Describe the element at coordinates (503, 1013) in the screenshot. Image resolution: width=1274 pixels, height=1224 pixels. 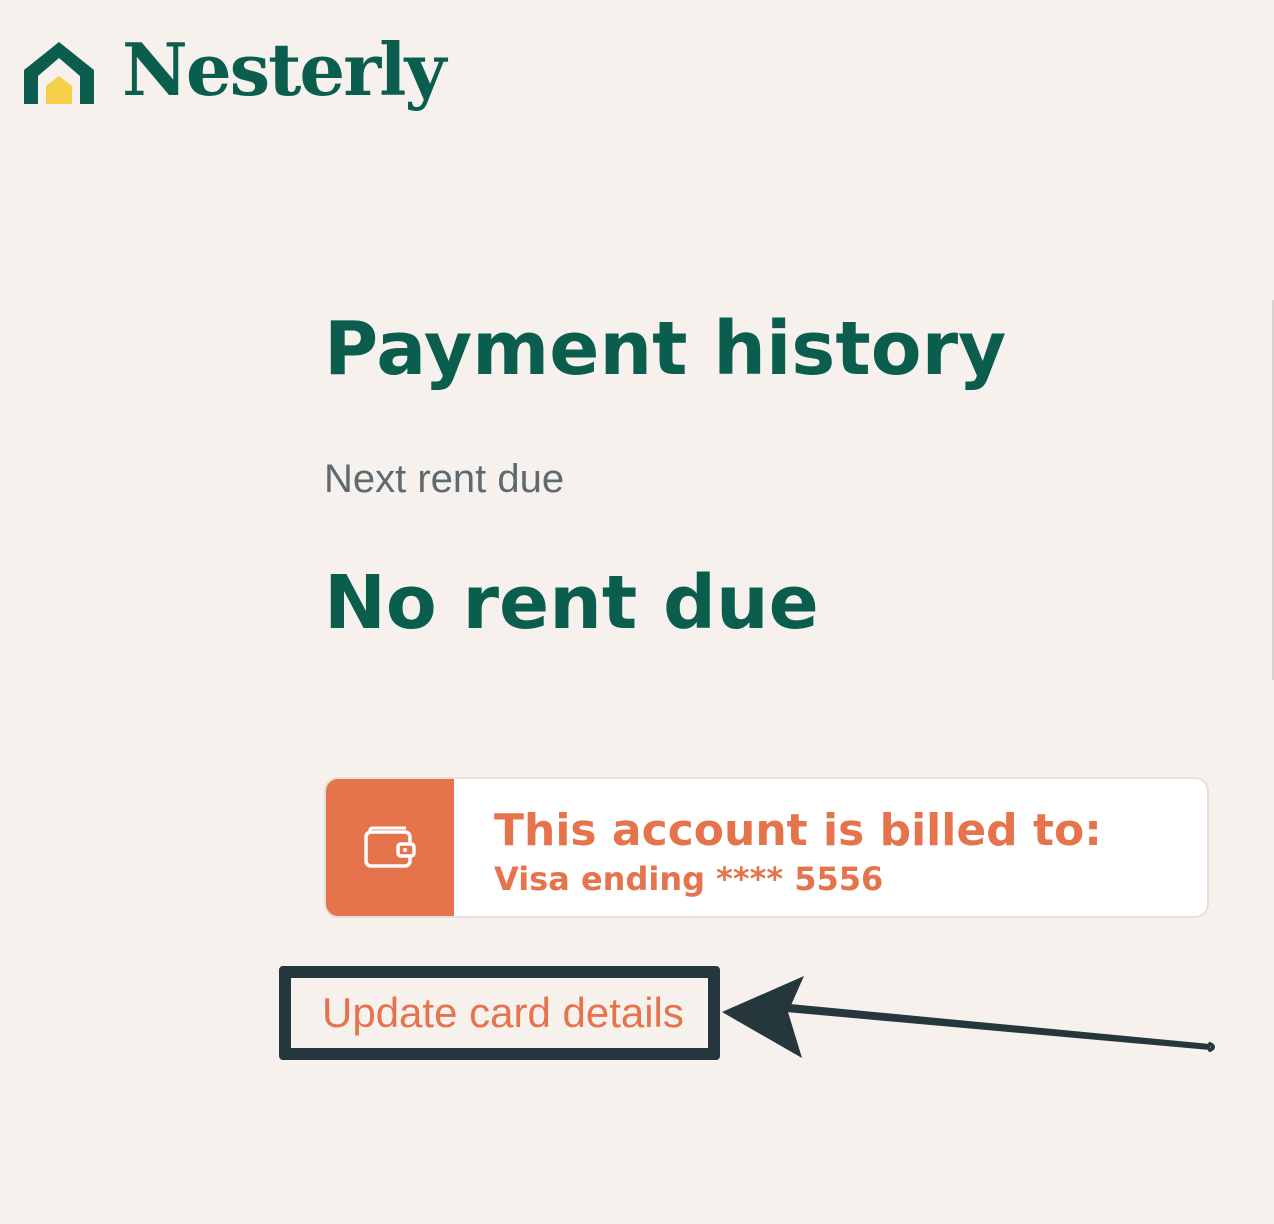
I see `update-card-details-link: Update card details` at that location.